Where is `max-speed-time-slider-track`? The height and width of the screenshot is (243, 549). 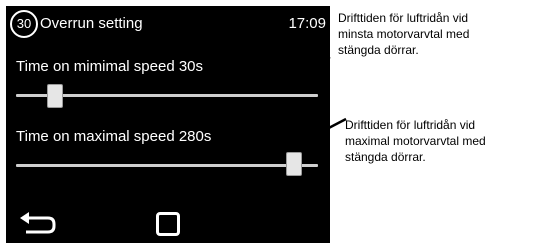
max-speed-time-slider-track is located at coordinates (167, 165).